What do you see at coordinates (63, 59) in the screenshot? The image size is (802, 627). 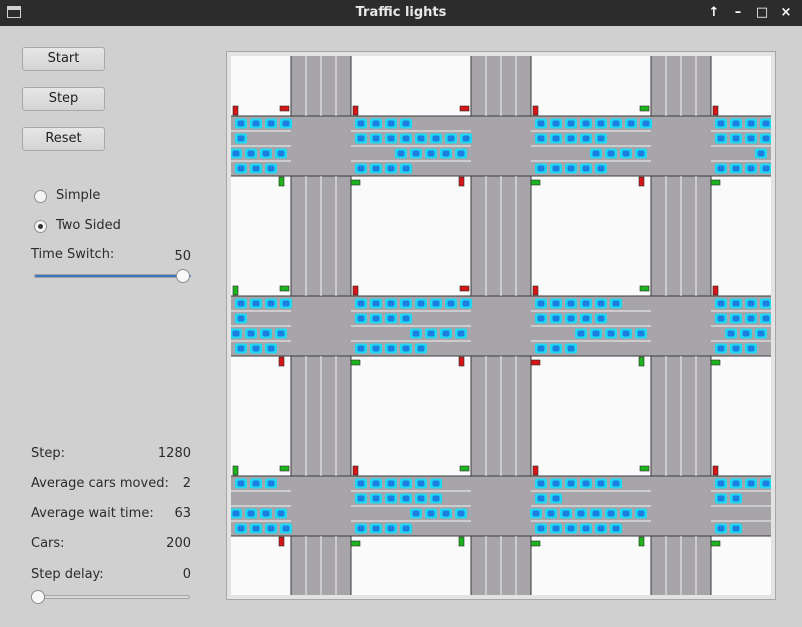 I see `start-button: Start` at bounding box center [63, 59].